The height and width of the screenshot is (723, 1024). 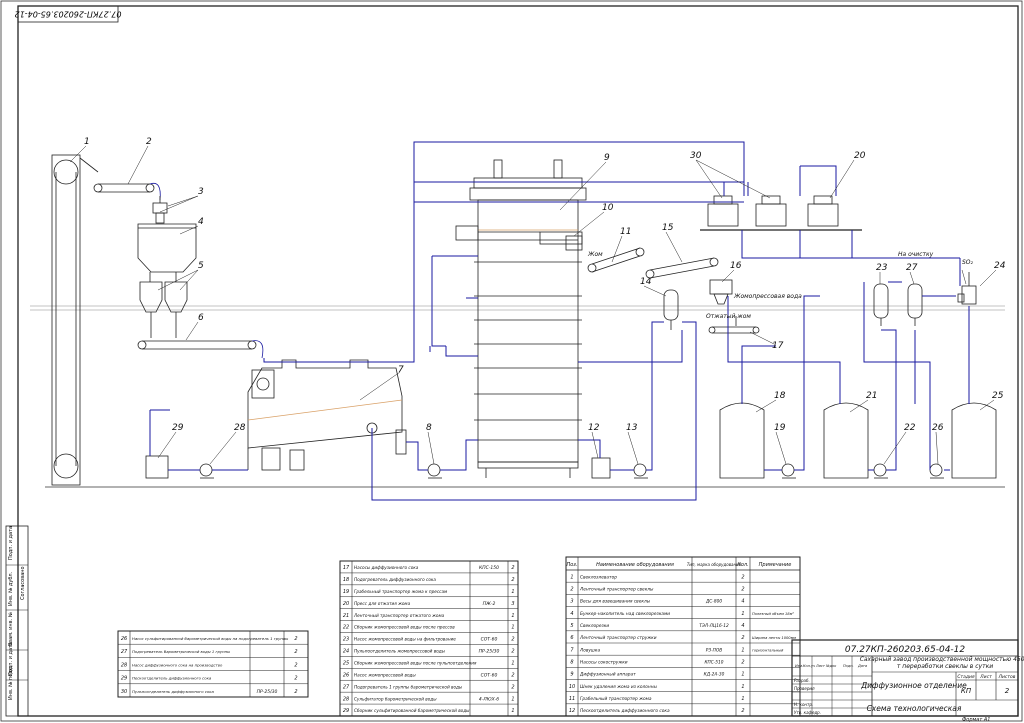 What do you see at coordinates (882, 268) in the screenshot?
I see `pos-23: 23` at bounding box center [882, 268].